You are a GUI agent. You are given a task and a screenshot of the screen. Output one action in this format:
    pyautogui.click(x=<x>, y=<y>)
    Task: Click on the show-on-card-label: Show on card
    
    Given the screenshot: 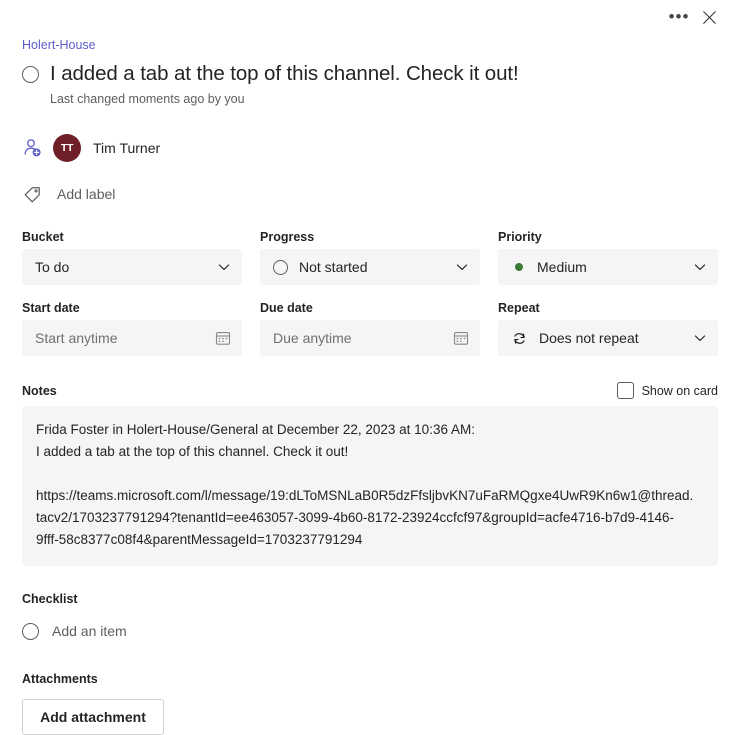 What is the action you would take?
    pyautogui.click(x=679, y=390)
    